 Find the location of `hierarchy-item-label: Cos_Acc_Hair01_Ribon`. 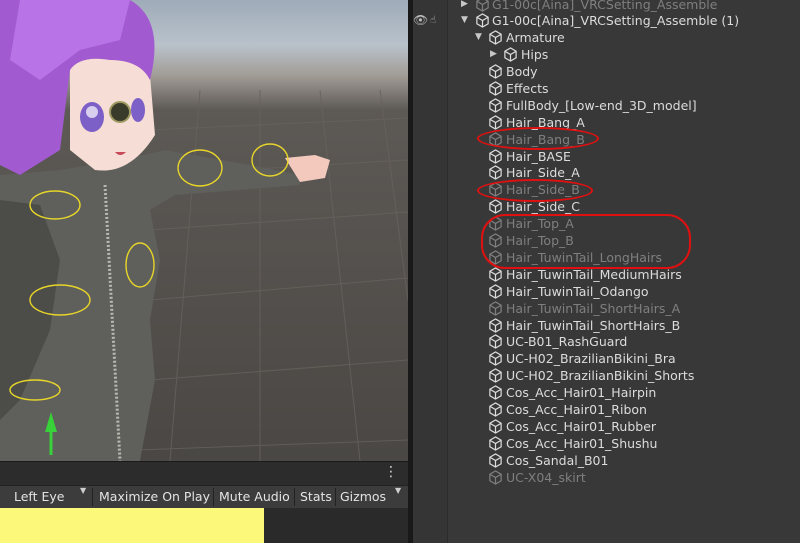

hierarchy-item-label: Cos_Acc_Hair01_Ribon is located at coordinates (576, 409).